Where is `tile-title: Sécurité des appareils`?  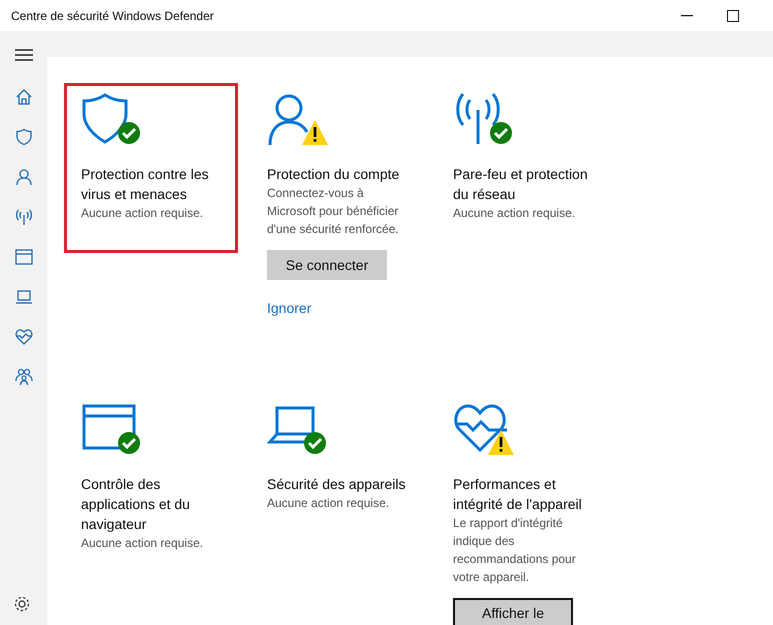
tile-title: Sécurité des appareils is located at coordinates (336, 484).